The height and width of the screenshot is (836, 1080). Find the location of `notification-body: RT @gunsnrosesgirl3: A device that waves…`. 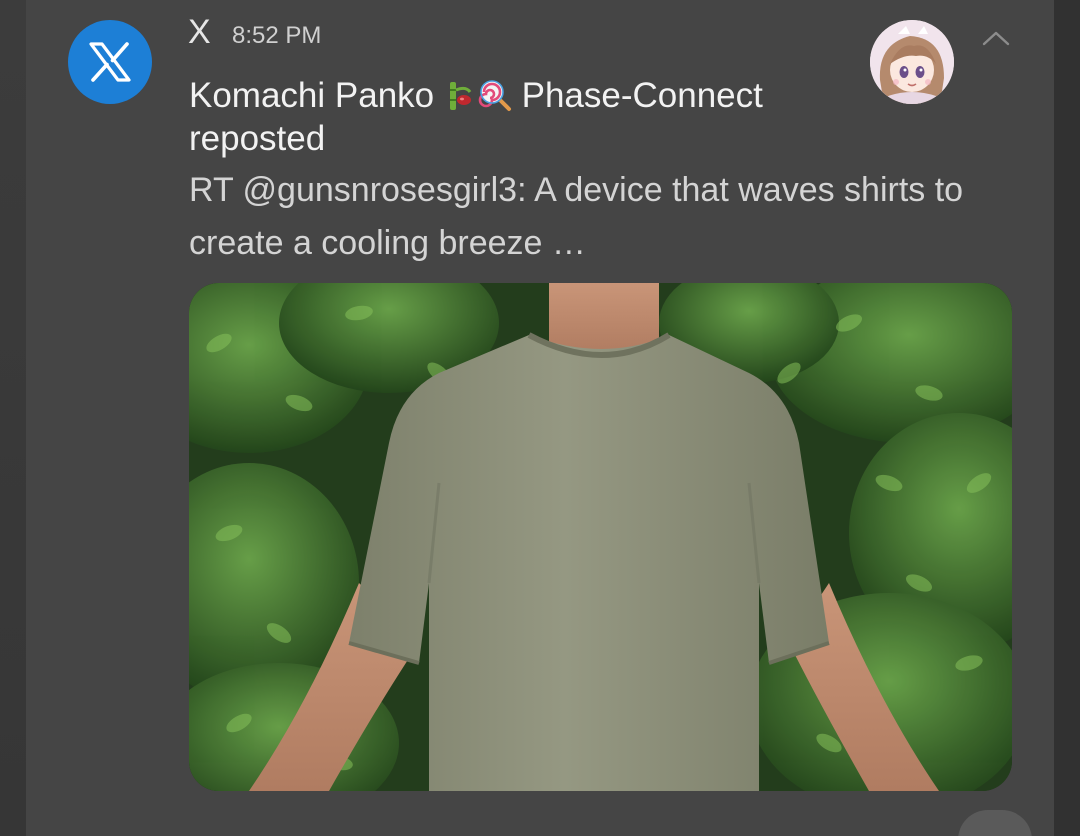

notification-body: RT @gunsnrosesgirl3: A device that waves… is located at coordinates (576, 216).